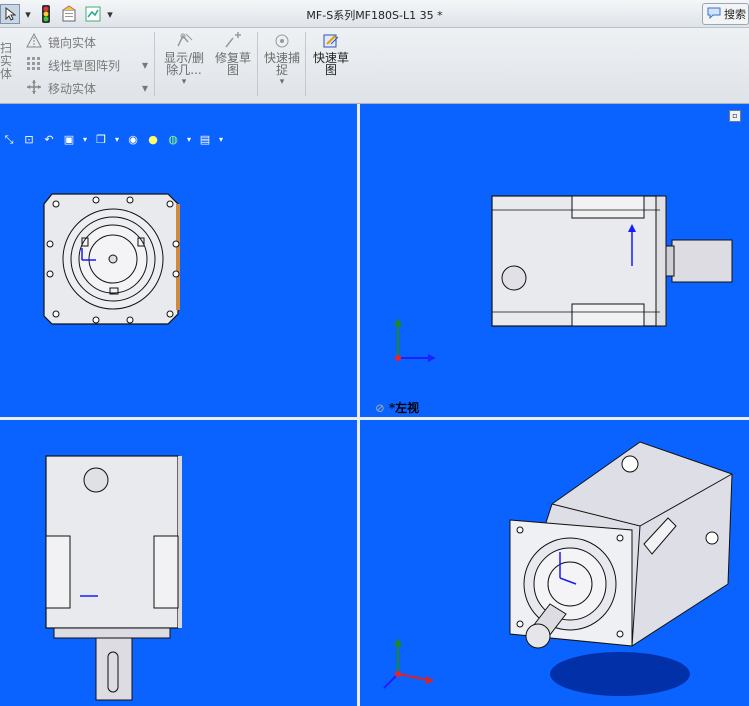 The height and width of the screenshot is (706, 749). Describe the element at coordinates (49, 140) in the screenshot. I see `previous-view-icon: ↶` at that location.